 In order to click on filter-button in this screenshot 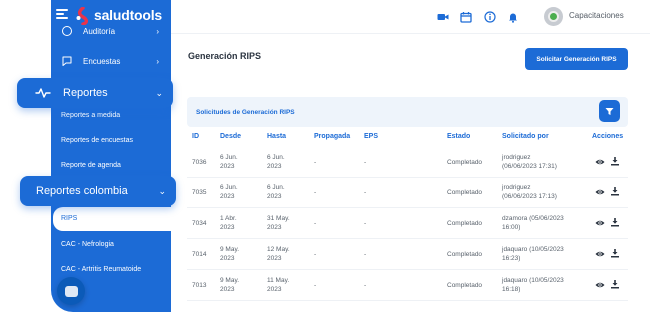, I will do `click(609, 111)`.